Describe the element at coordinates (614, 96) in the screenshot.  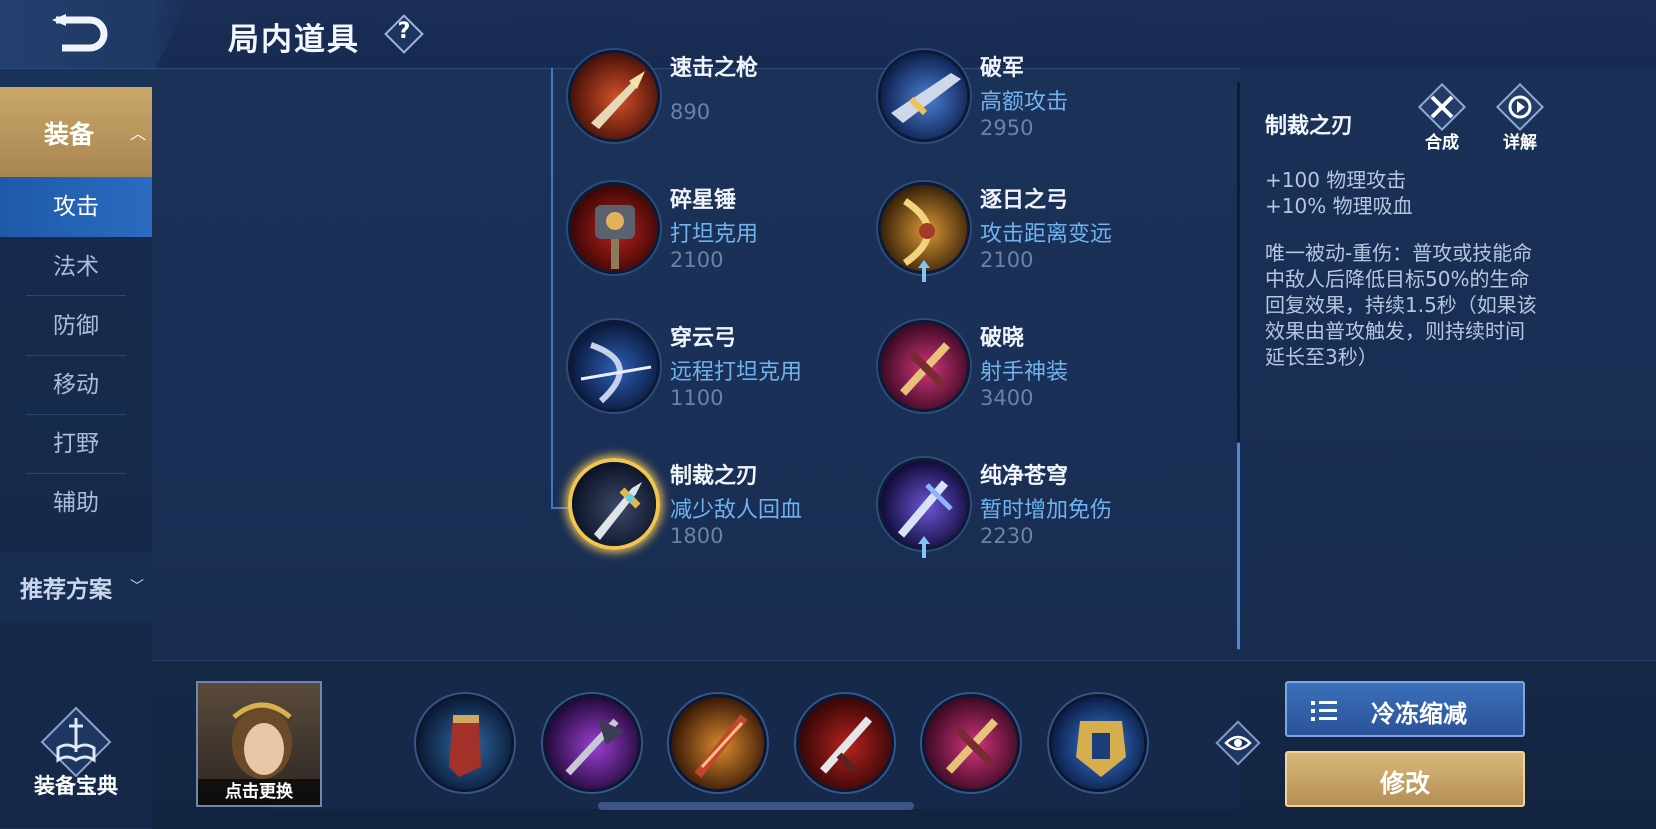
I see `spear-icon` at that location.